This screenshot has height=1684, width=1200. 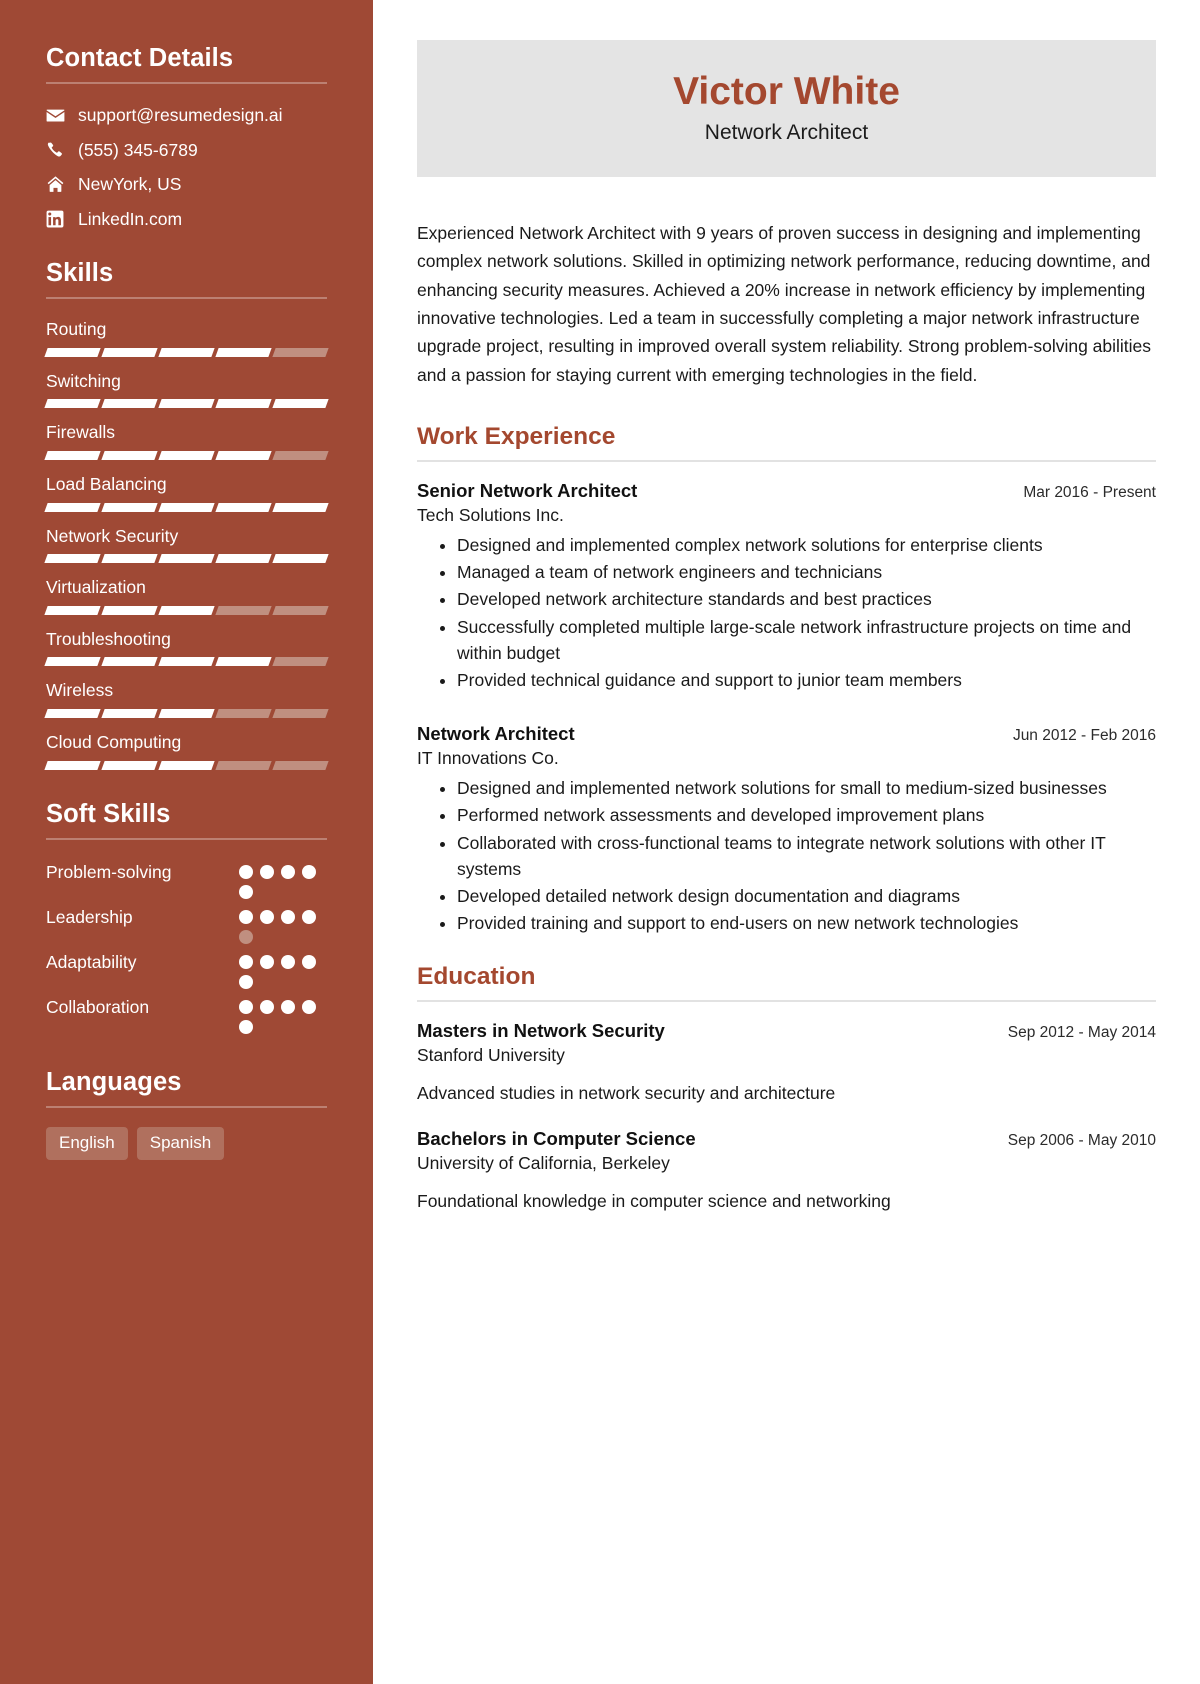 I want to click on entry-spacer, so click(x=786, y=711).